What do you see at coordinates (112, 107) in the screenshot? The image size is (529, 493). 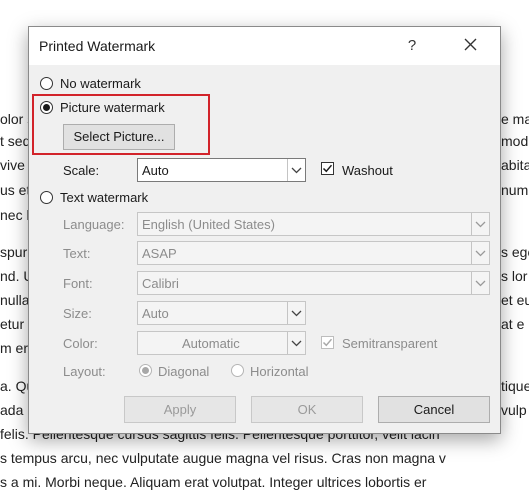 I see `picture-watermark-label: Picture watermark` at bounding box center [112, 107].